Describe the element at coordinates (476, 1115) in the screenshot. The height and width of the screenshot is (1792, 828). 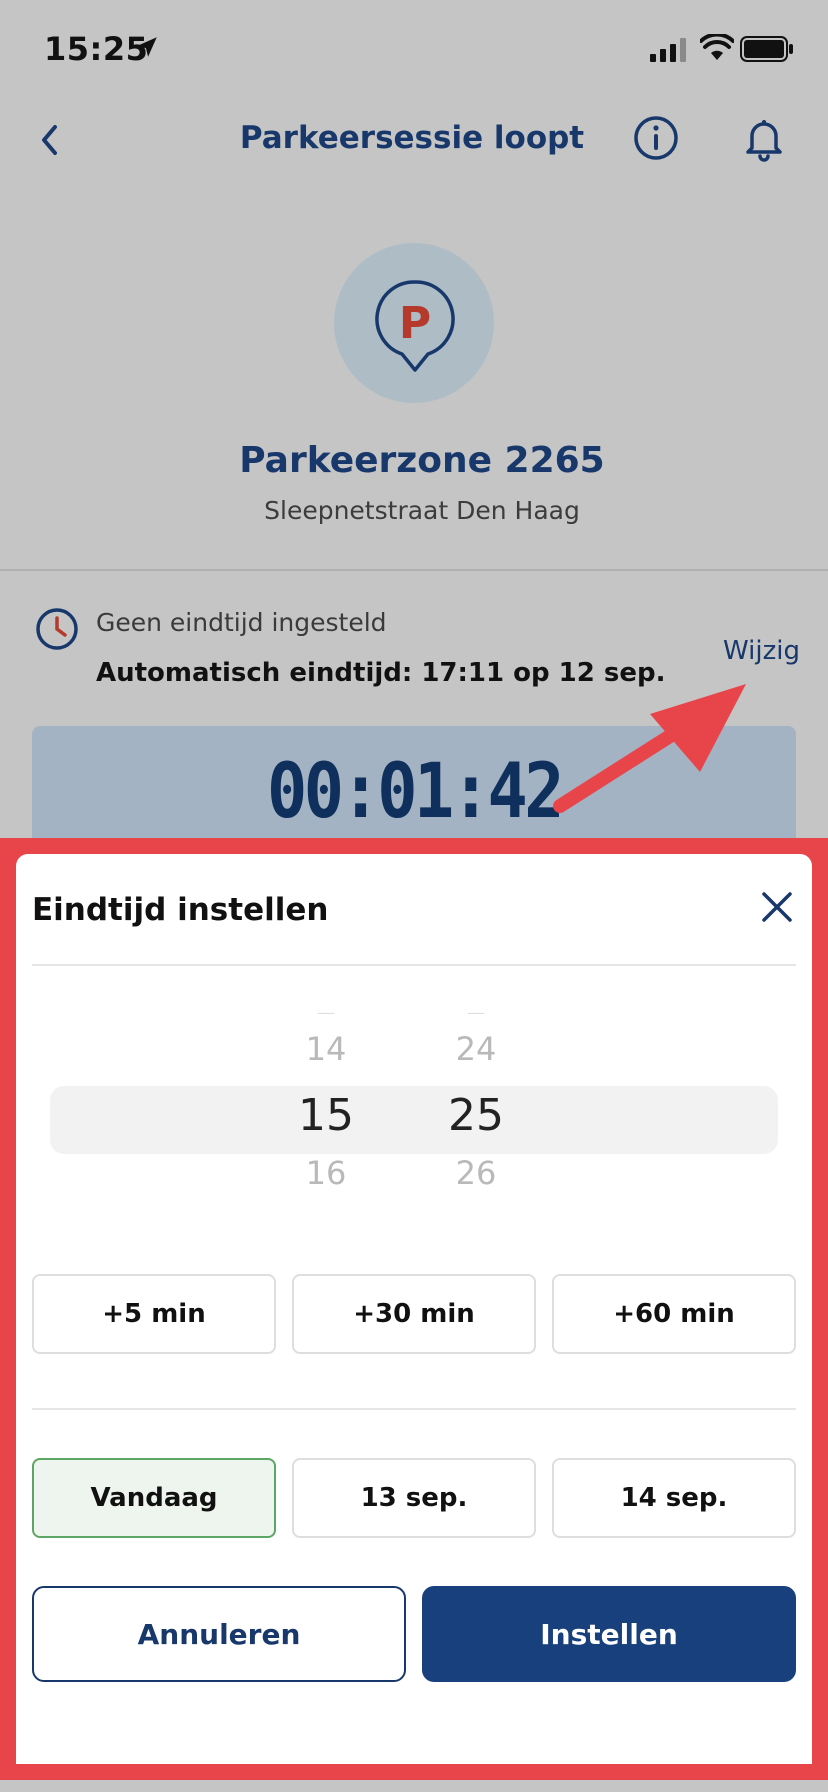
I see `minute-selected: 25` at that location.